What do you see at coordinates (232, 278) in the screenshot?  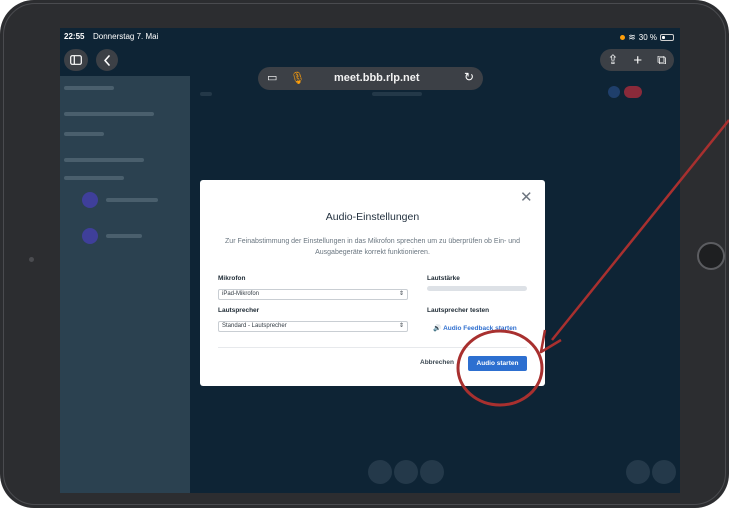 I see `microphone-label: Mikrofon` at bounding box center [232, 278].